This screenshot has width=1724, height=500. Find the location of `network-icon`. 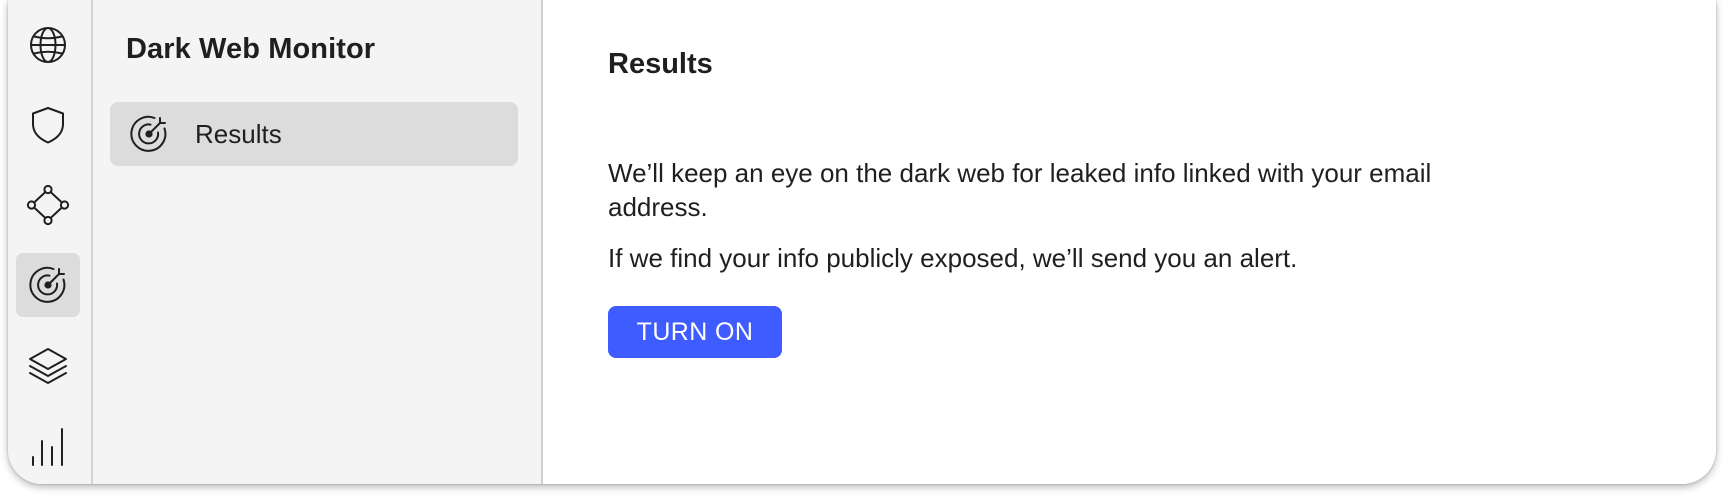

network-icon is located at coordinates (48, 205).